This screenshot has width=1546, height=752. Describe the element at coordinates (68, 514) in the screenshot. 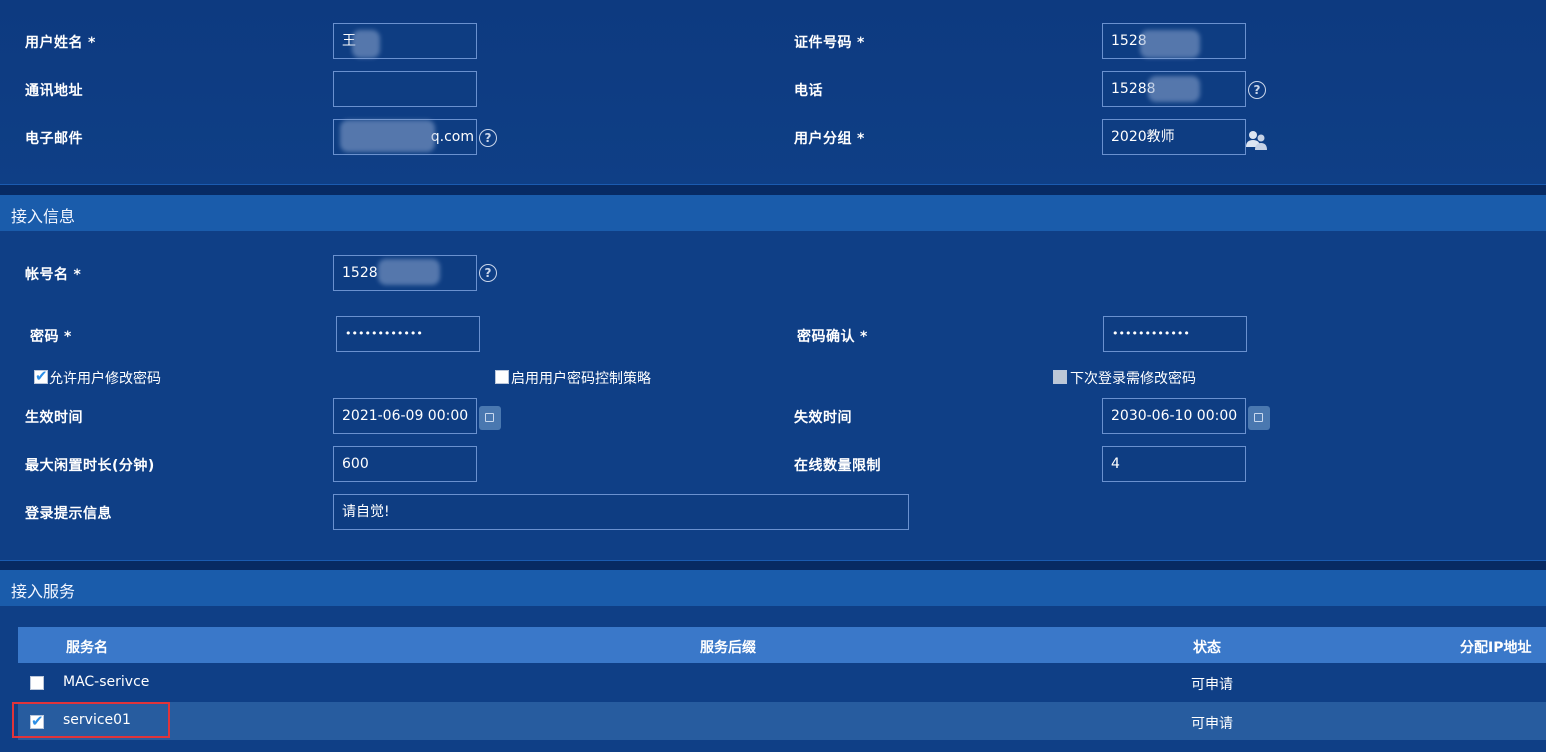

I see `login-tip-label: 登录提示信息` at that location.